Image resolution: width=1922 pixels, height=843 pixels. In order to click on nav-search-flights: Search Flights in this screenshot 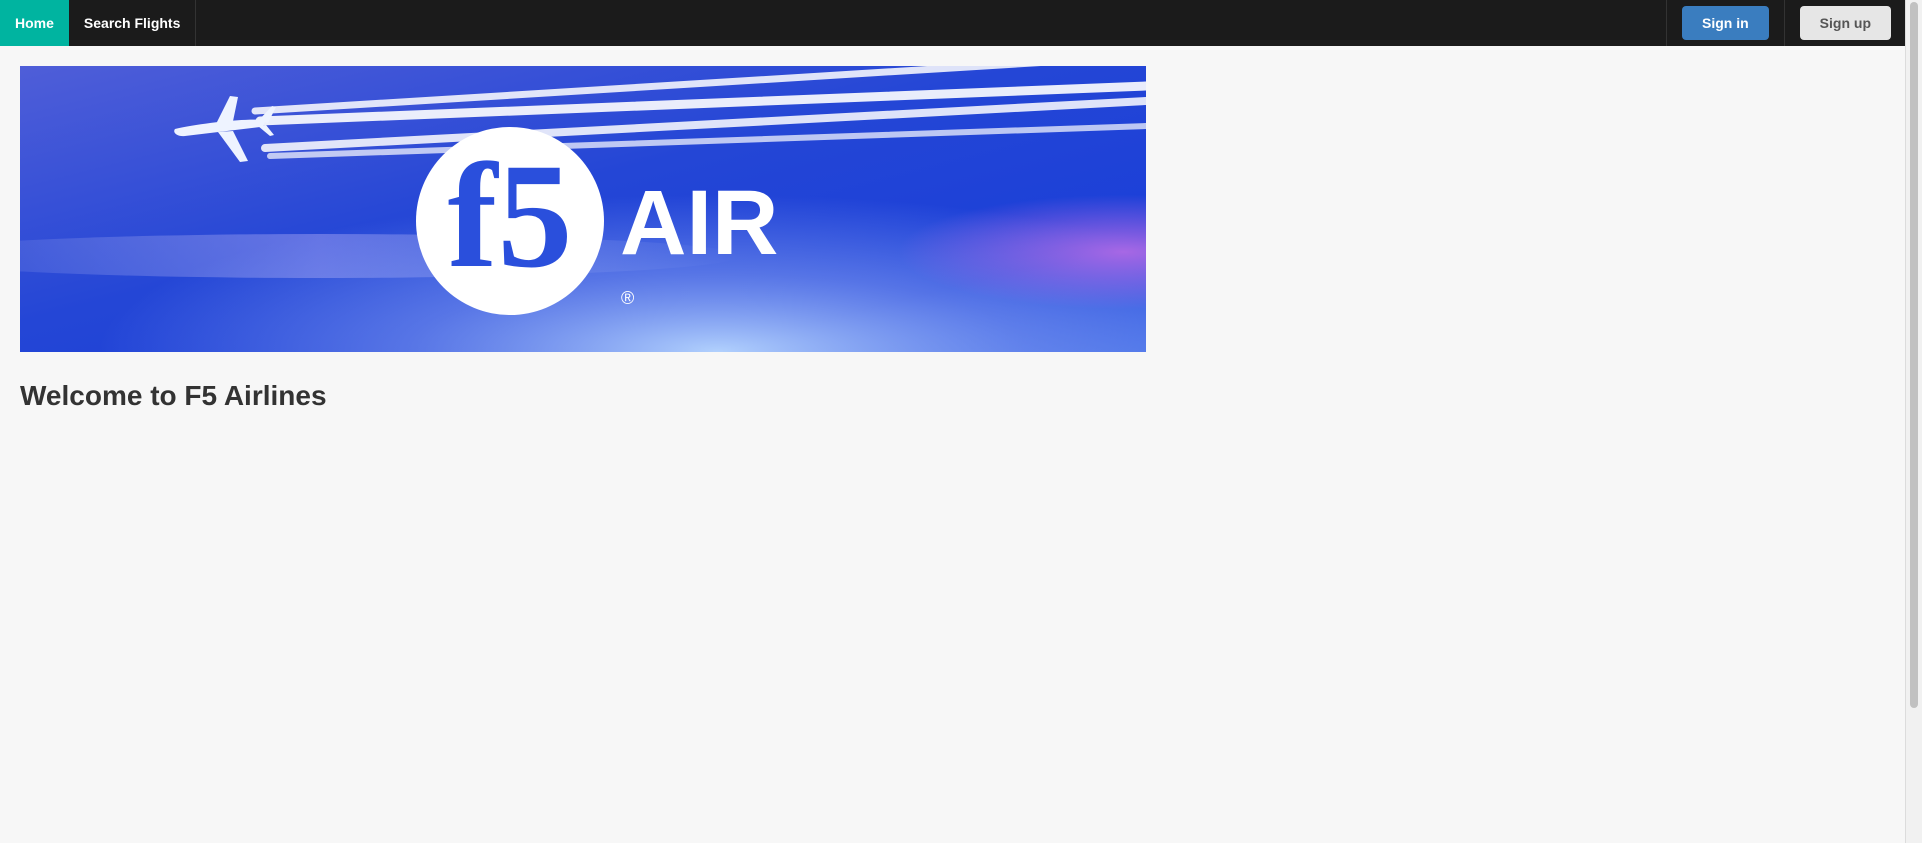, I will do `click(133, 23)`.